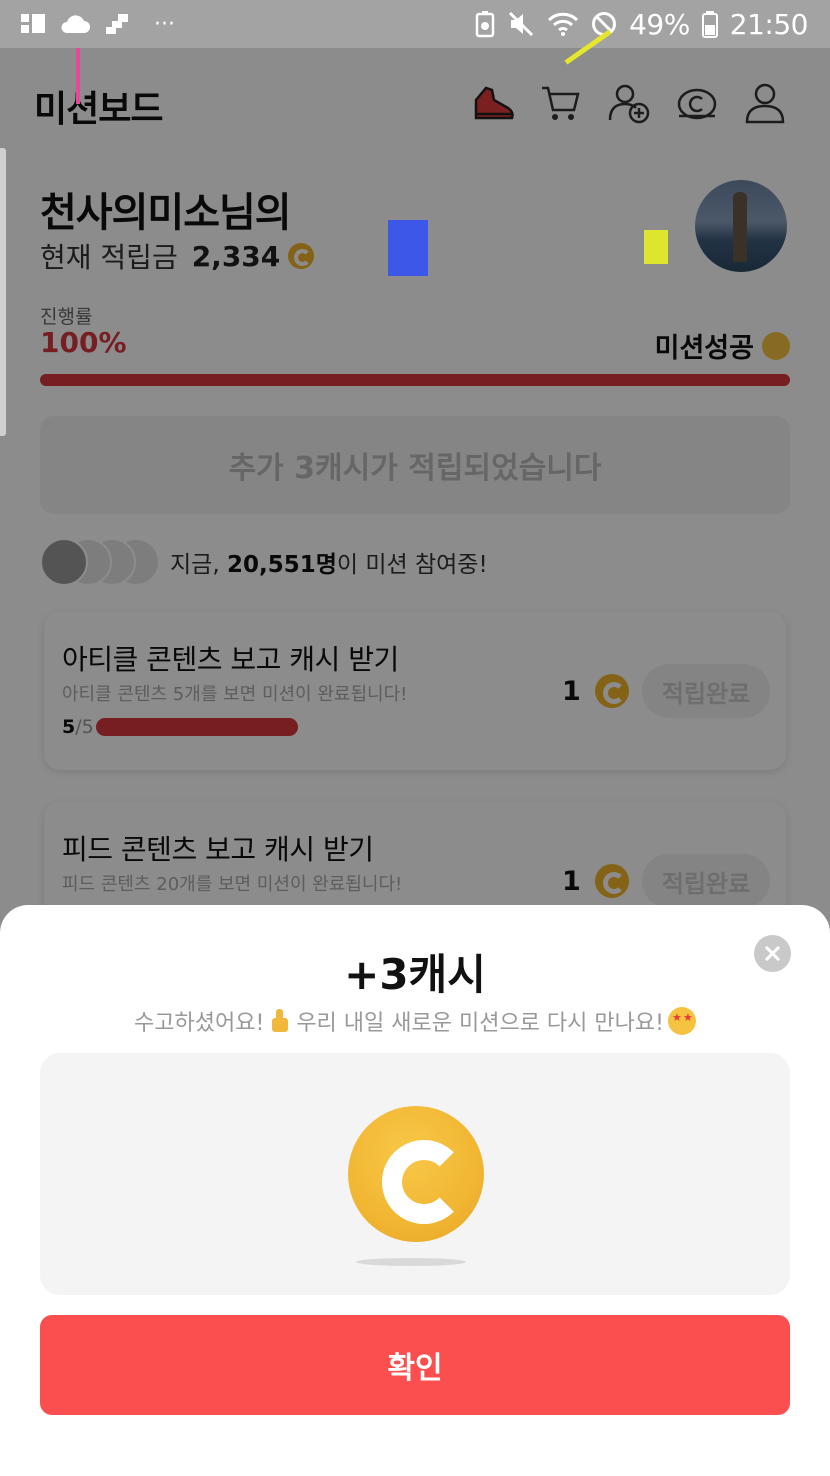 The height and width of the screenshot is (1476, 830). I want to click on confirm-button: 확인, so click(415, 1365).